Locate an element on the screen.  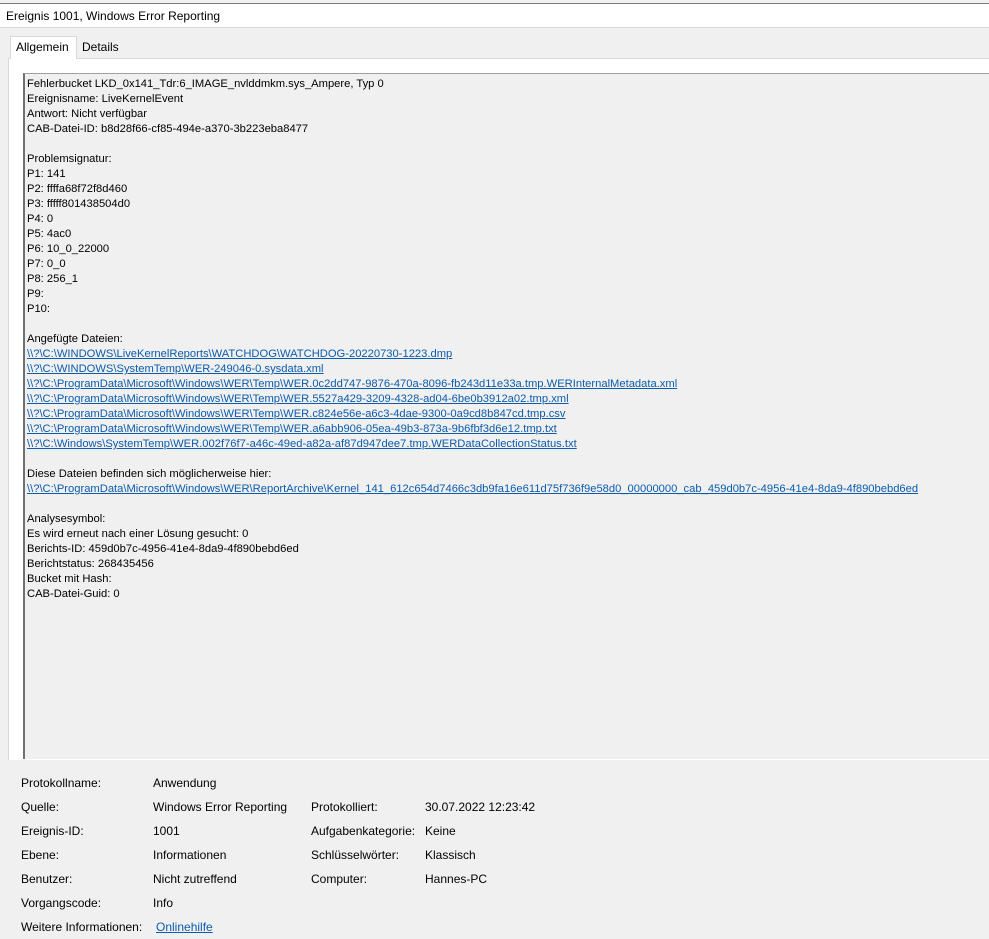
signature-title: Problemsignatur: is located at coordinates (69, 159).